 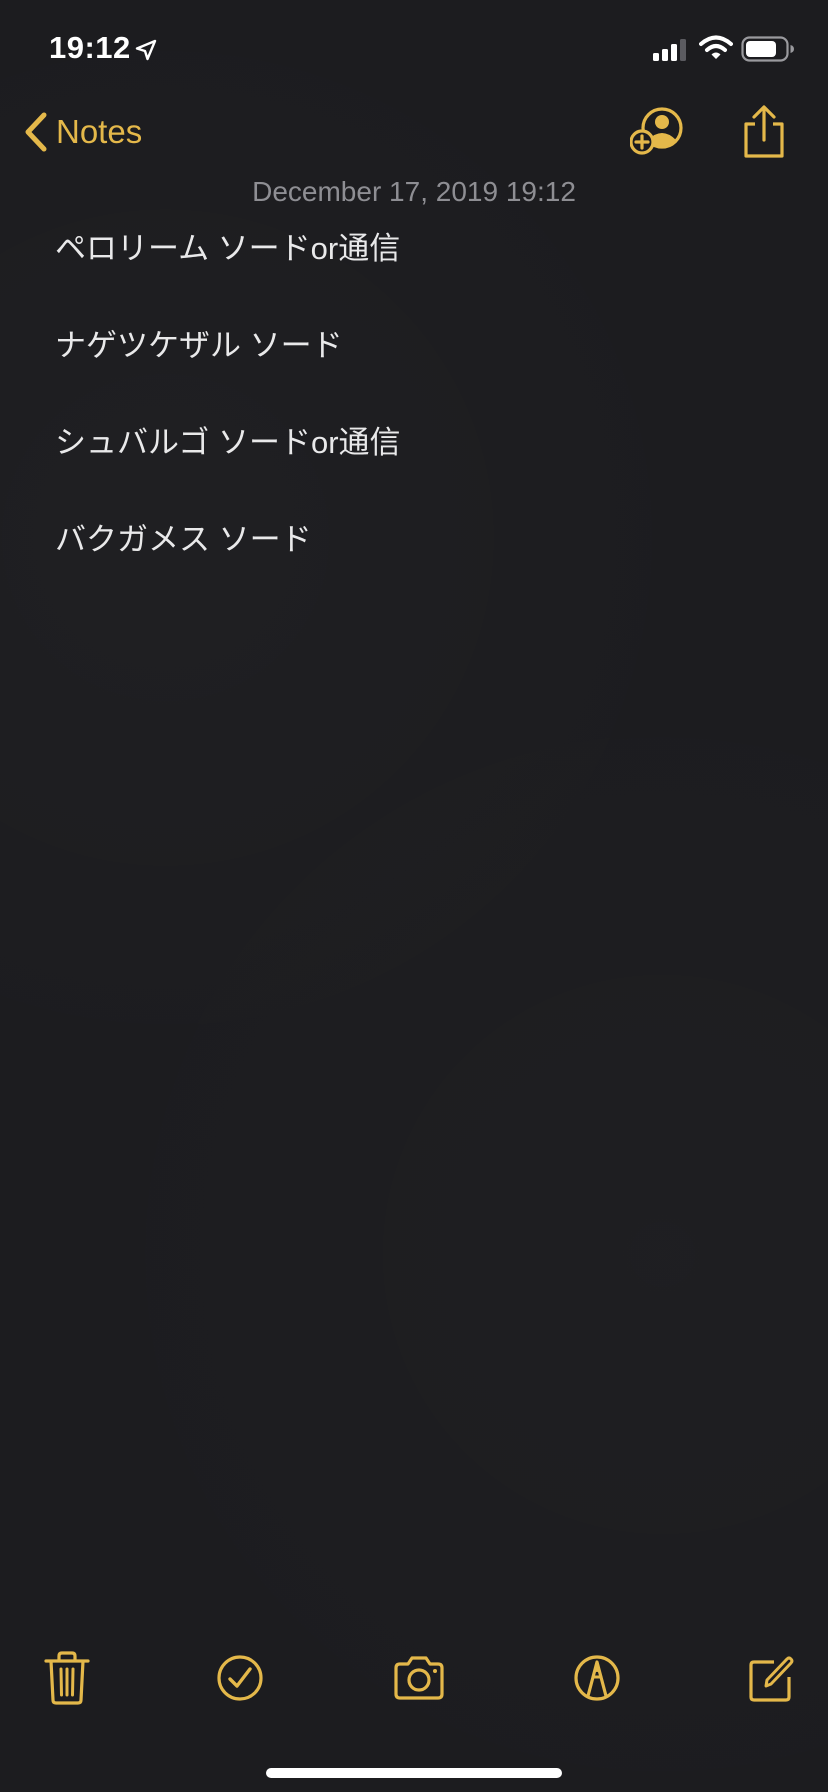 What do you see at coordinates (414, 1773) in the screenshot?
I see `home-indicator` at bounding box center [414, 1773].